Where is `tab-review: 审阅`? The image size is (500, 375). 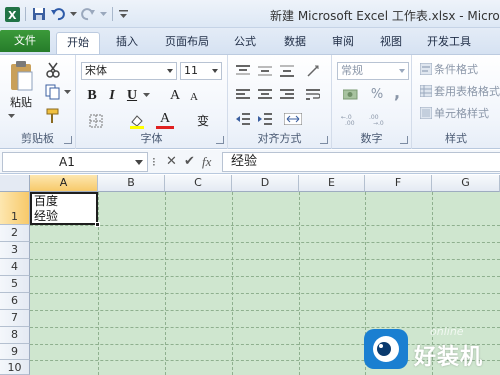 tab-review: 审阅 is located at coordinates (343, 43).